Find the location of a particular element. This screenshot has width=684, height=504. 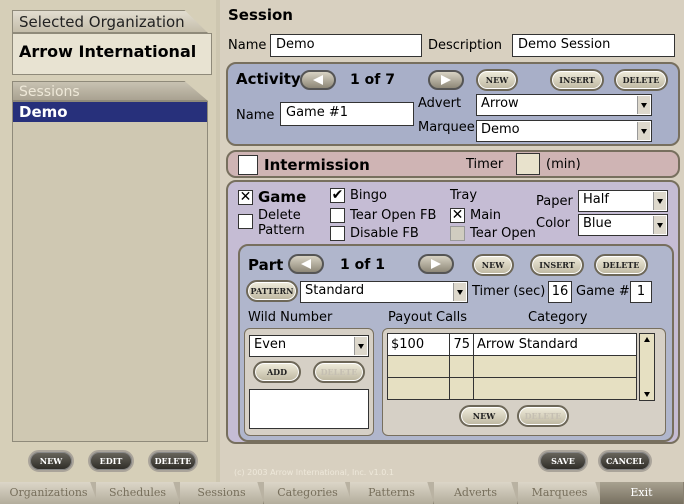

advert-select: Arrow is located at coordinates (564, 105).